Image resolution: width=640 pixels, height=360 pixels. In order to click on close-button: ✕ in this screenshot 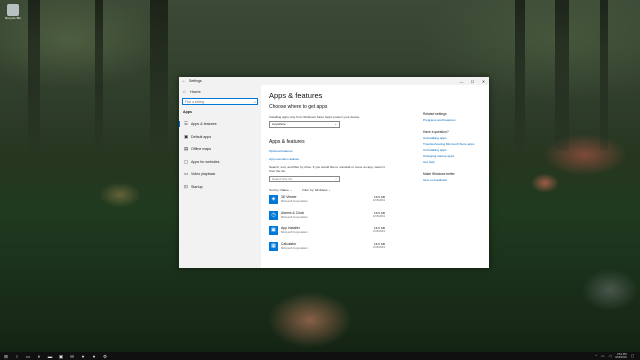, I will do `click(483, 81)`.